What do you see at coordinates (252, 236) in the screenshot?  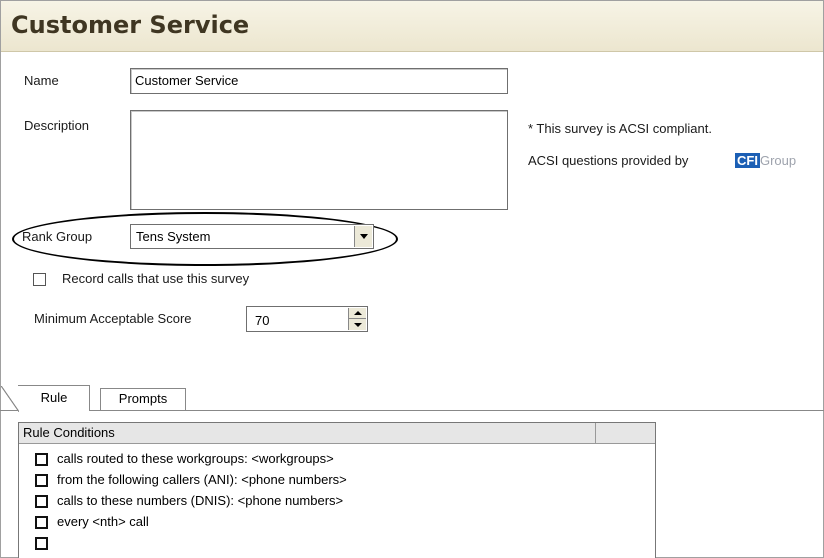 I see `rank-group-select: Tens System` at bounding box center [252, 236].